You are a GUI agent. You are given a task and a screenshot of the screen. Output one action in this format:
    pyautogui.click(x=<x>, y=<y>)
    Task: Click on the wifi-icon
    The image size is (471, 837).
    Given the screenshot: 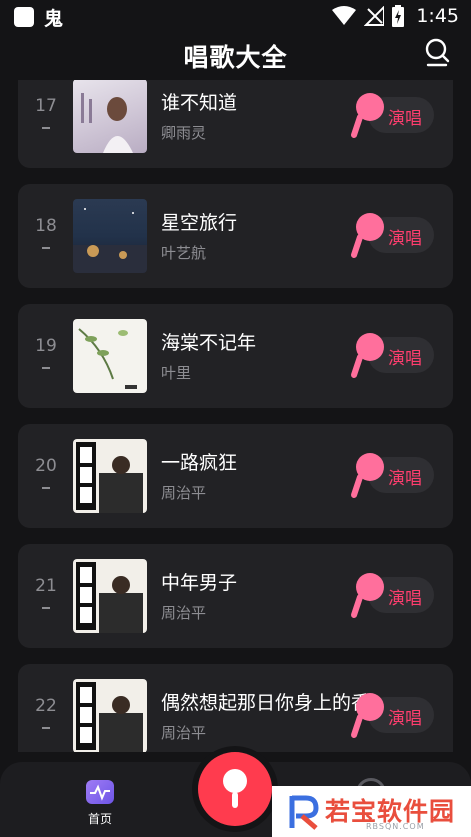 What is the action you would take?
    pyautogui.click(x=344, y=15)
    